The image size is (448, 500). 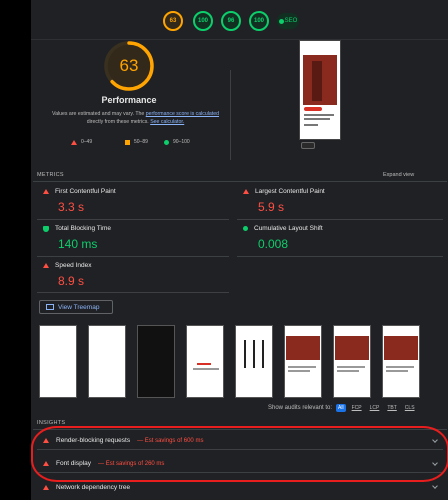 What do you see at coordinates (83, 228) in the screenshot?
I see `metric-label: Total Blocking Time` at bounding box center [83, 228].